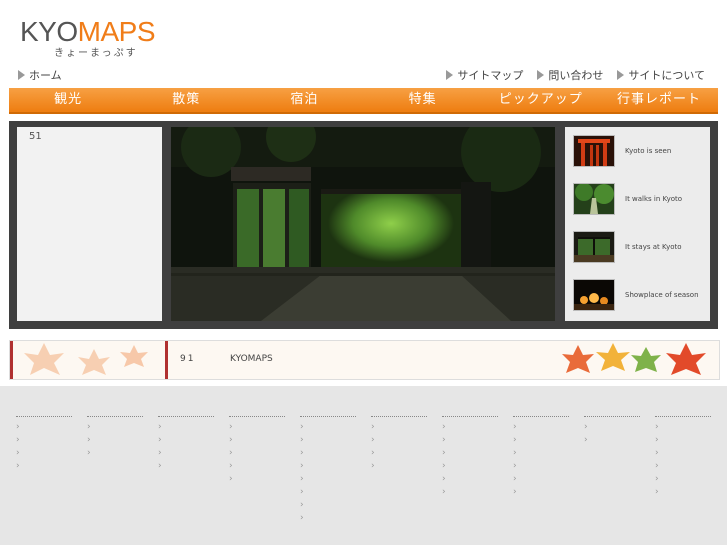 The width and height of the screenshot is (727, 545). Describe the element at coordinates (89, 224) in the screenshot. I see `showcase-info-panel: 51` at that location.